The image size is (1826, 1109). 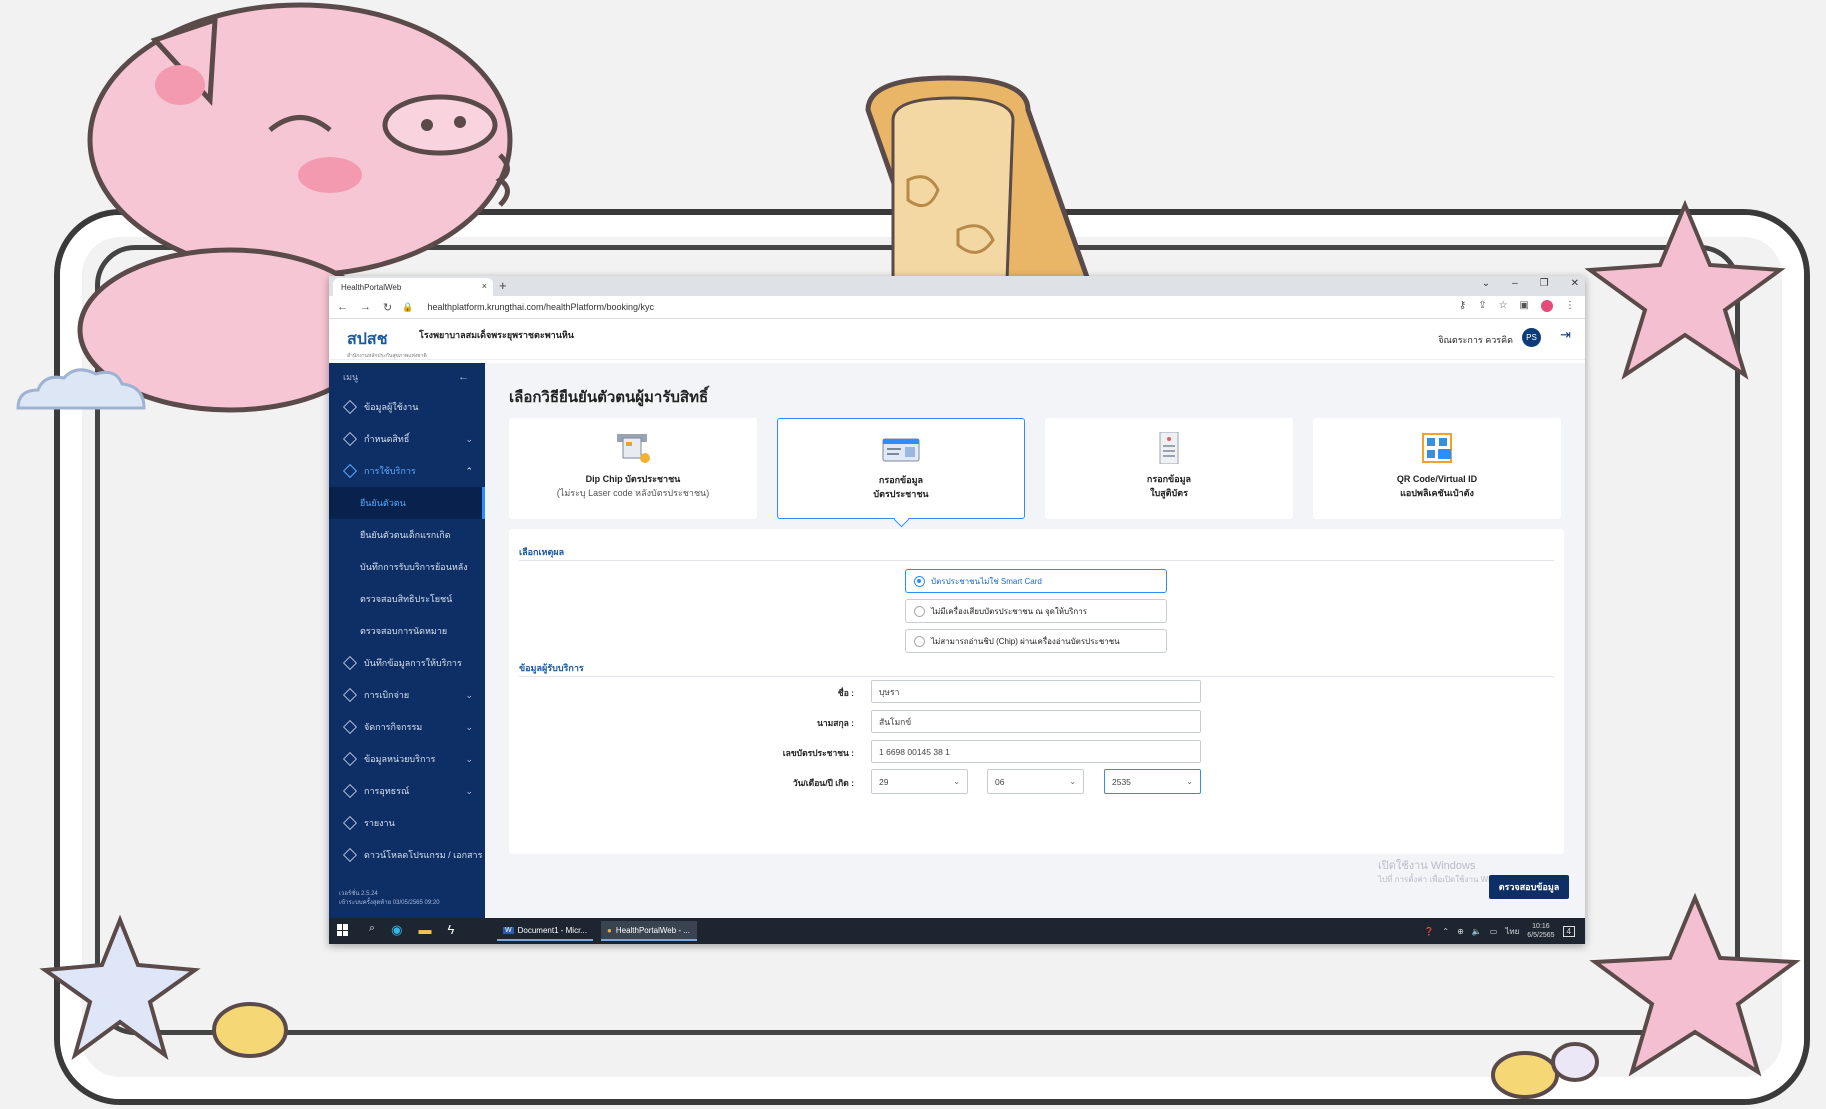 I want to click on notification-icon: 4, so click(x=1568, y=931).